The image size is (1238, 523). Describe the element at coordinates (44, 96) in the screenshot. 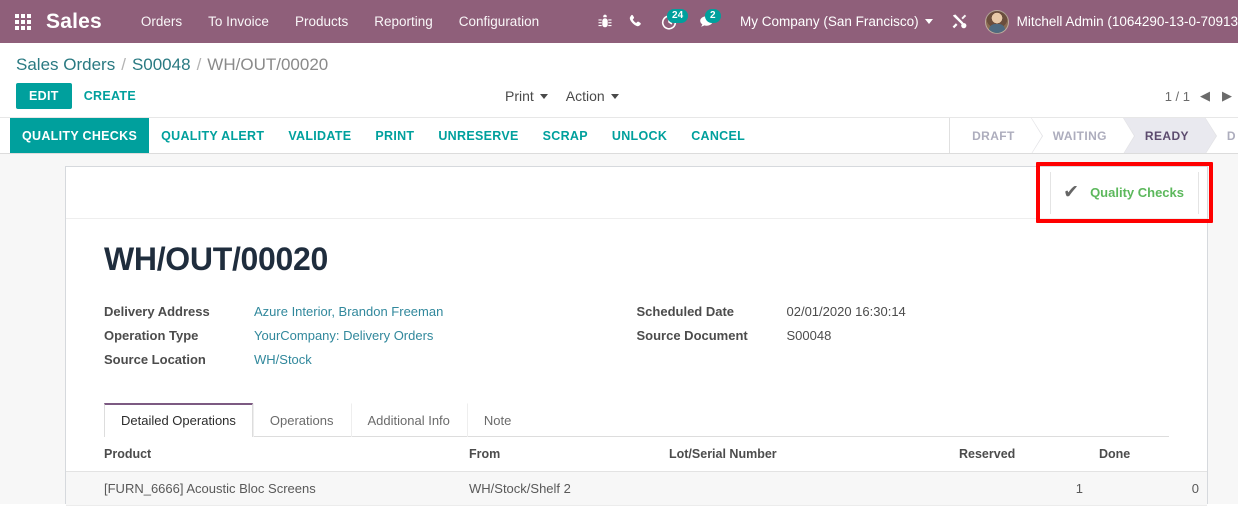

I see `edit-button: EDIT` at that location.